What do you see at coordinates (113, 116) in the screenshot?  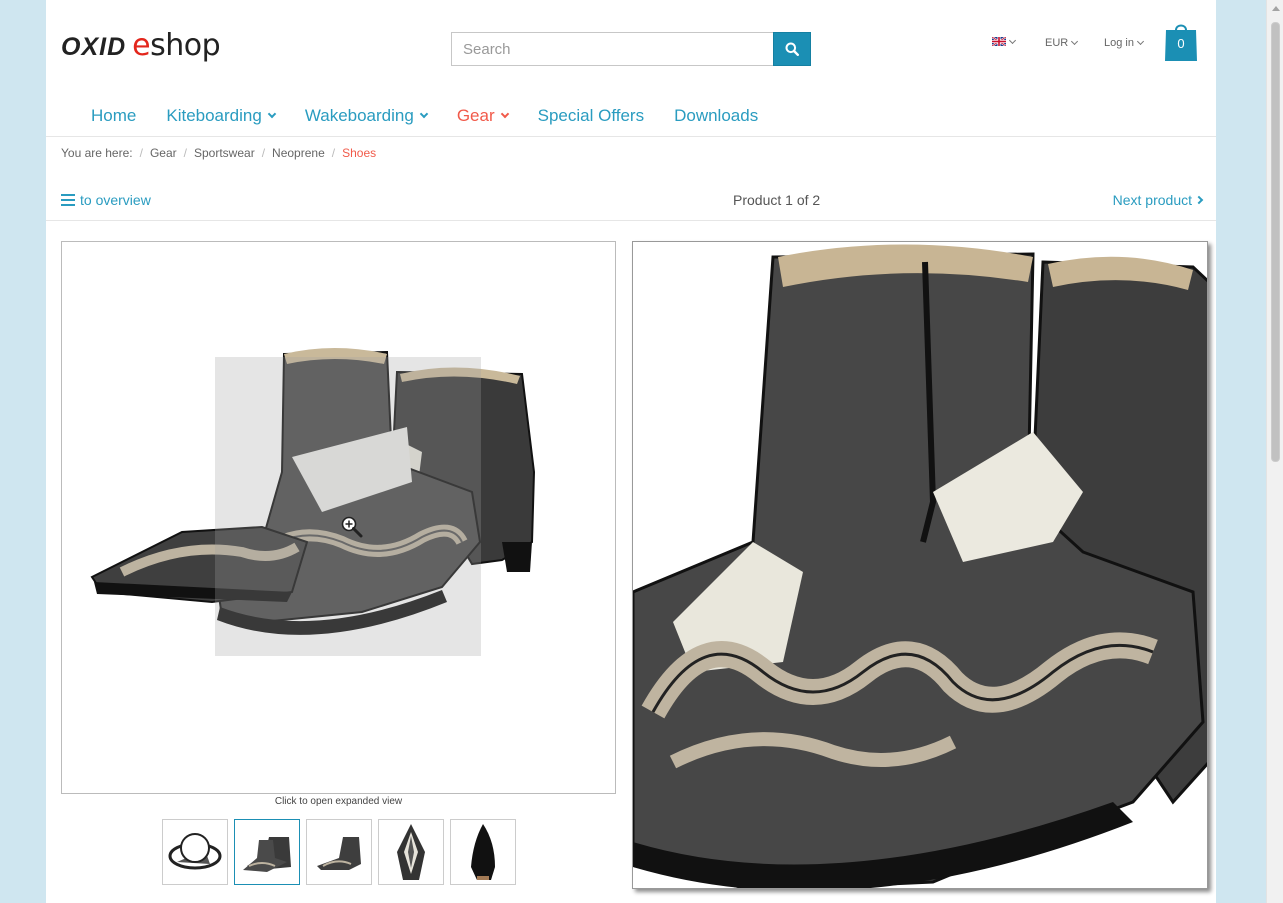 I see `nav-home: Home` at bounding box center [113, 116].